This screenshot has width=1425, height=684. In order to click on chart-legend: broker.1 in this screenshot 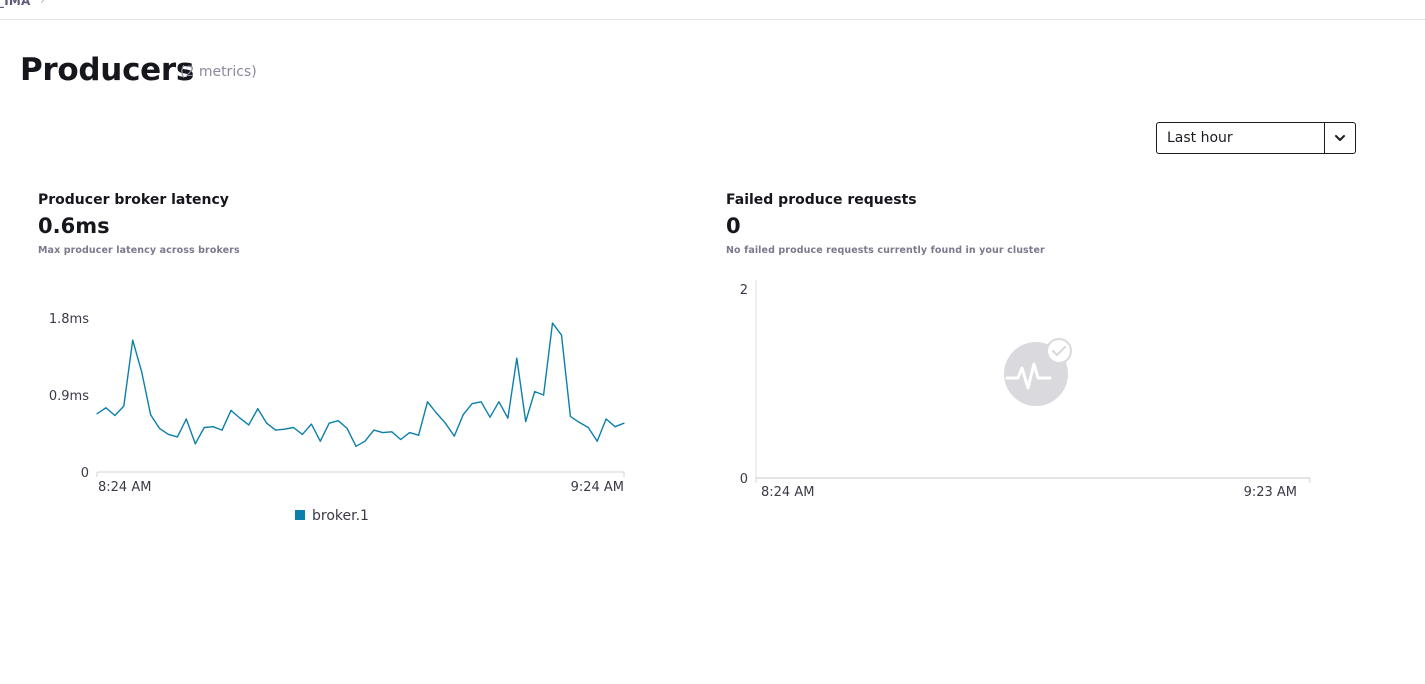, I will do `click(332, 516)`.